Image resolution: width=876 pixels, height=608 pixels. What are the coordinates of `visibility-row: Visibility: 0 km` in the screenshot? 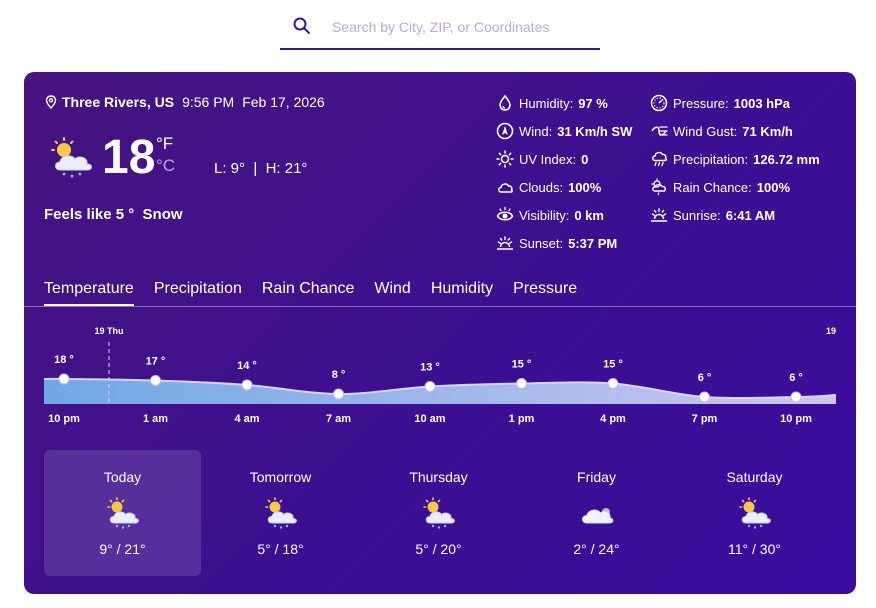 It's located at (550, 215).